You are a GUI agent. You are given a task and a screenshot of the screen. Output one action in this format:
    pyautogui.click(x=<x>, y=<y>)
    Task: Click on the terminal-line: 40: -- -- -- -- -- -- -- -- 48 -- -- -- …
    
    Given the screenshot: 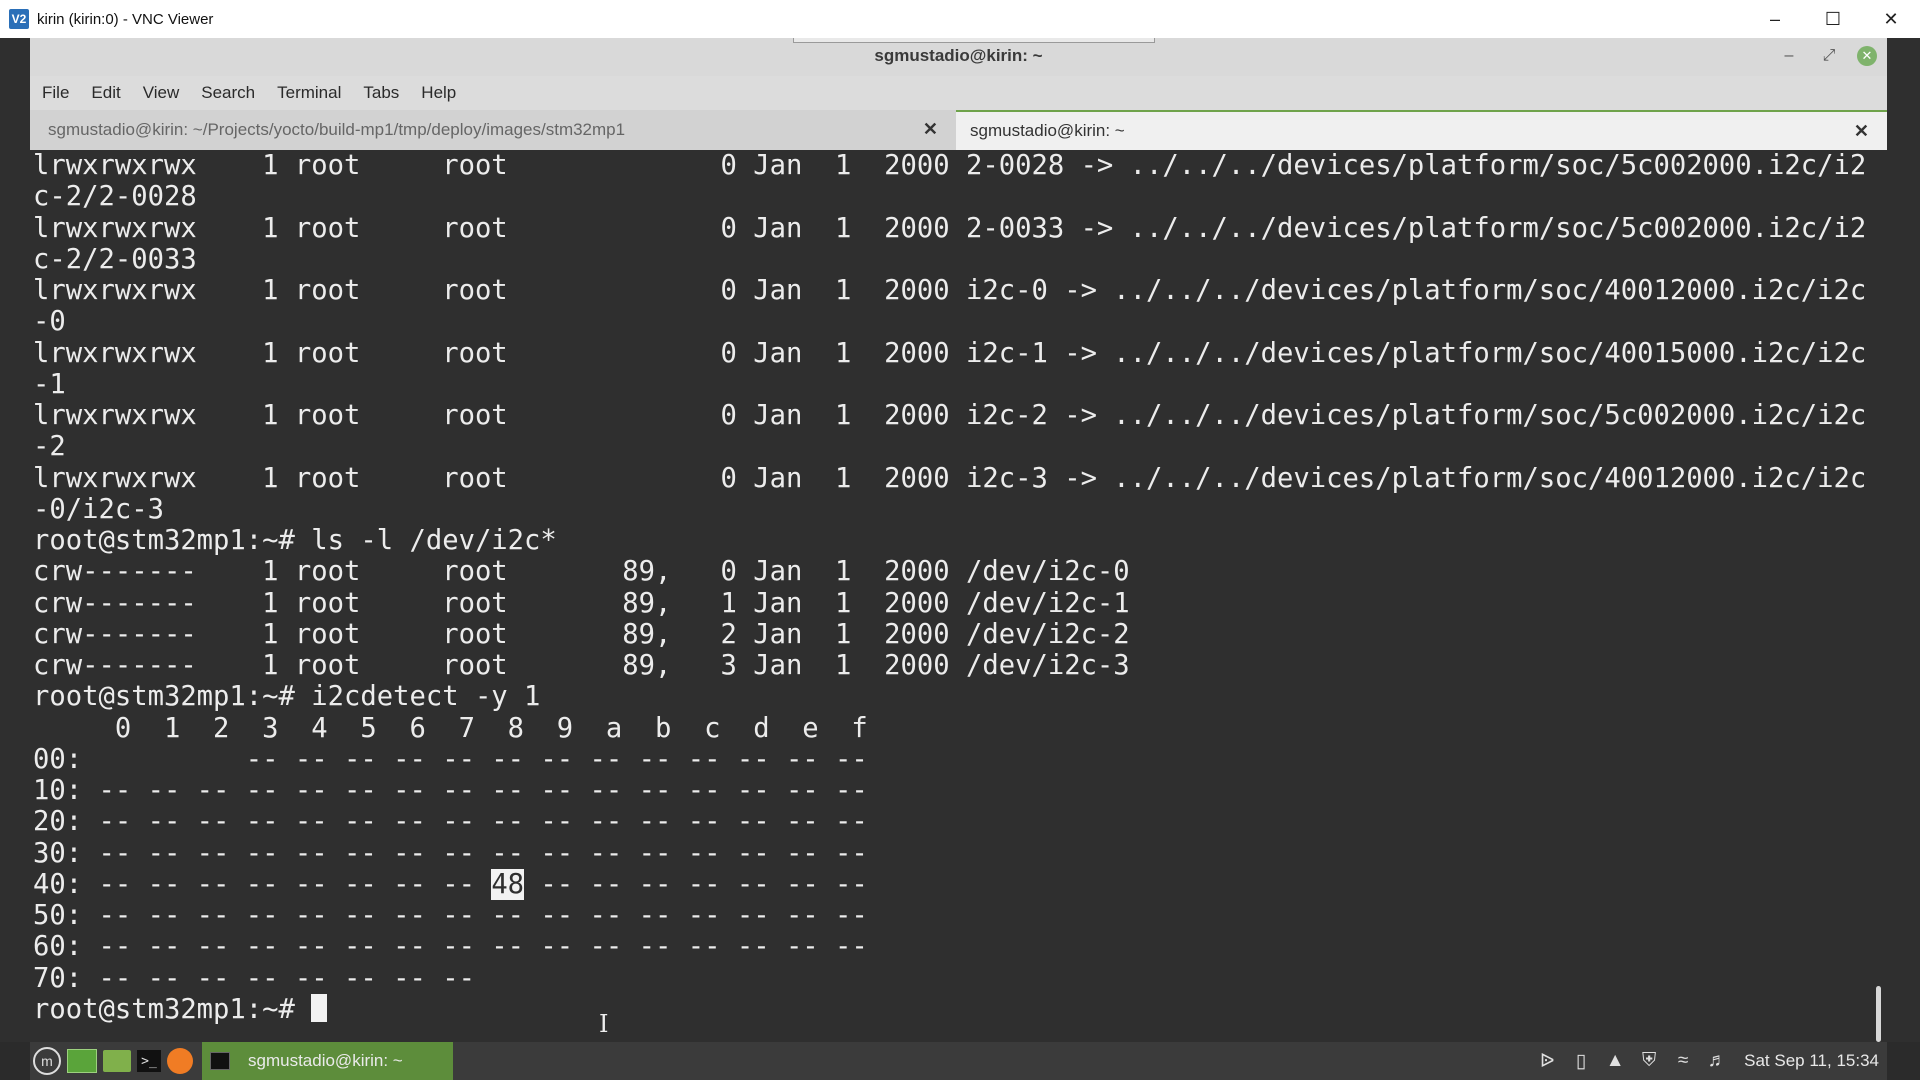 What is the action you would take?
    pyautogui.click(x=949, y=884)
    